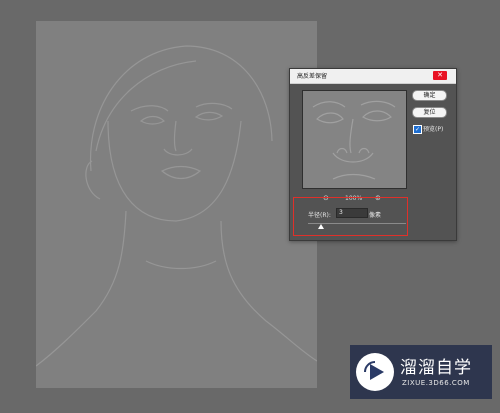 Image resolution: width=500 pixels, height=413 pixels. What do you see at coordinates (312, 76) in the screenshot?
I see `dialog-title: 高反差保留` at bounding box center [312, 76].